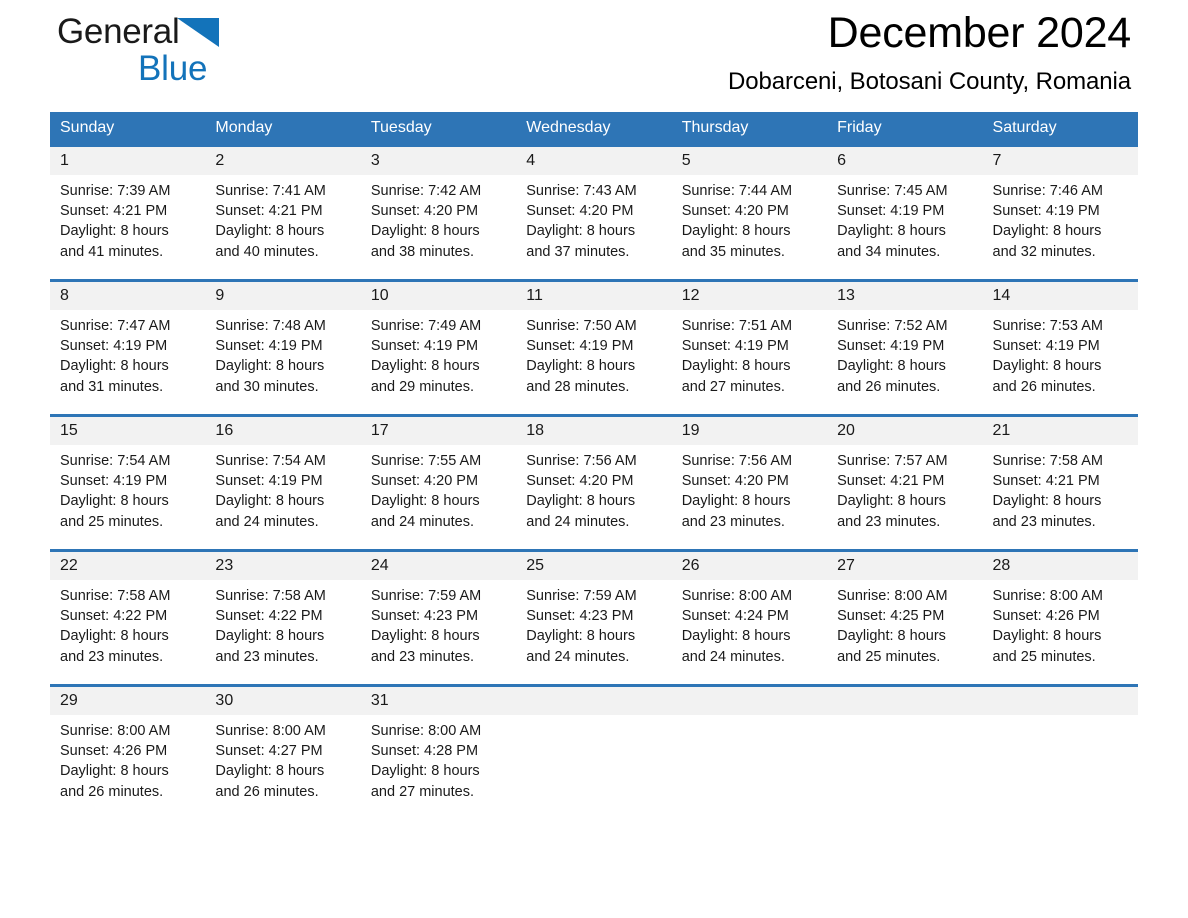 Image resolution: width=1188 pixels, height=918 pixels. Describe the element at coordinates (929, 82) in the screenshot. I see `location-subtitle: Dobarceni, Botosani County, Romania` at that location.